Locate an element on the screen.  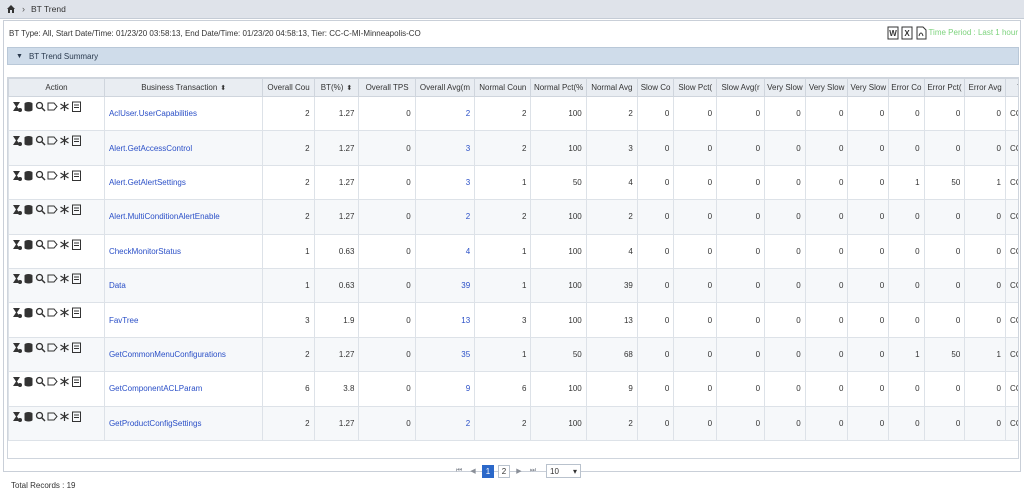
metric-cell: 13 is located at coordinates (445, 320).